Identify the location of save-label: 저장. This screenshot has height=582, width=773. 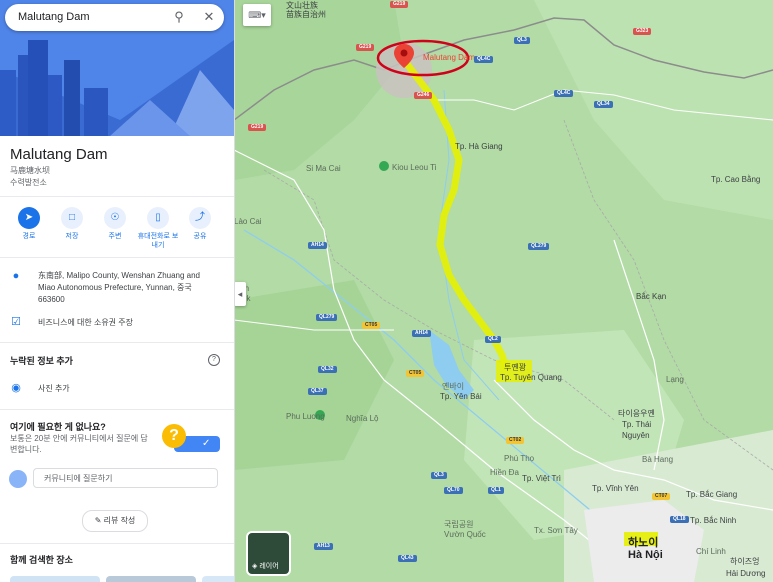
(72, 236).